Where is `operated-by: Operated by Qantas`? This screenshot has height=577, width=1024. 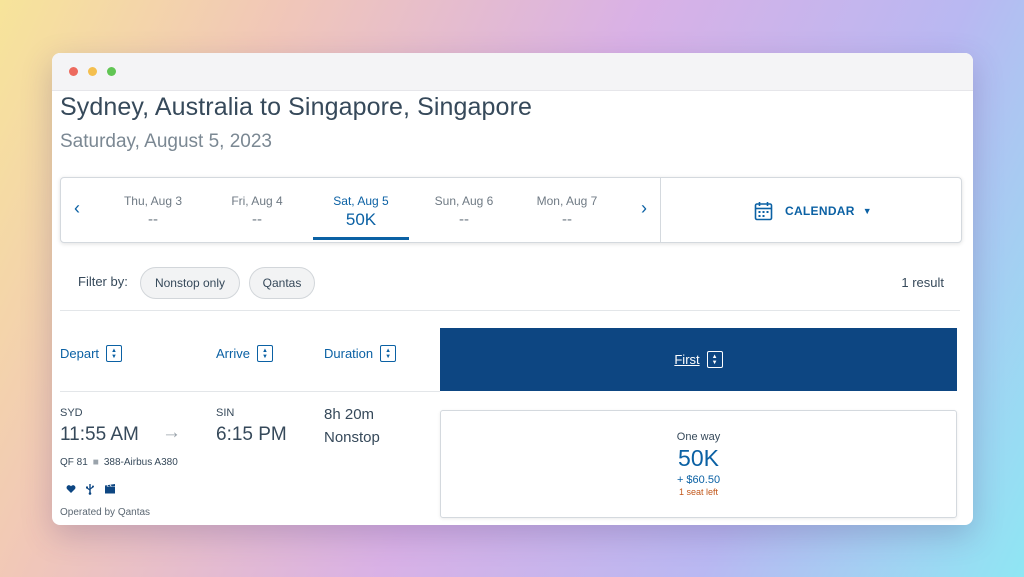
operated-by: Operated by Qantas is located at coordinates (105, 512).